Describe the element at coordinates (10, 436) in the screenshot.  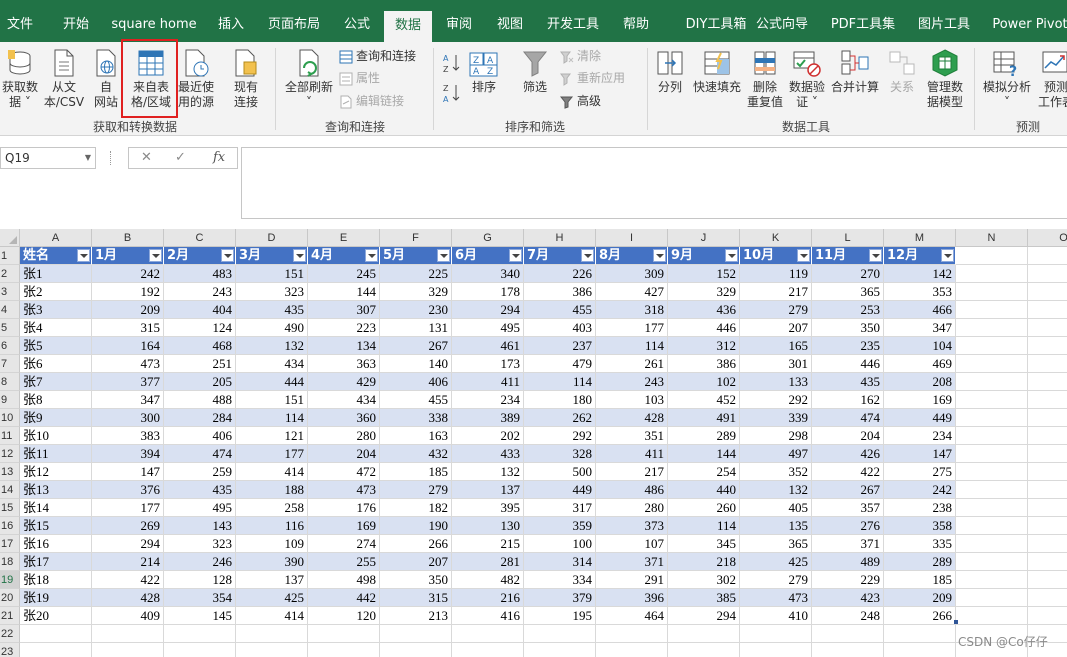
I see `row-header-11: 11` at that location.